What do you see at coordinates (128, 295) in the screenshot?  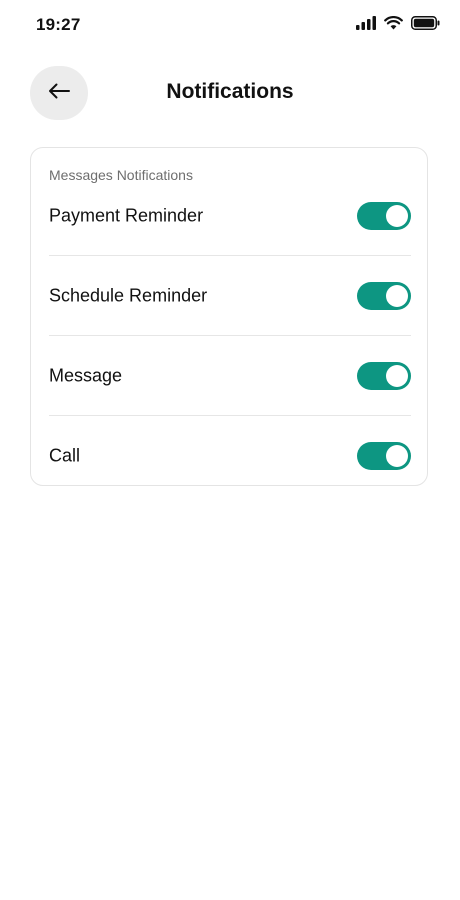 I see `setting-label: Schedule Reminder` at bounding box center [128, 295].